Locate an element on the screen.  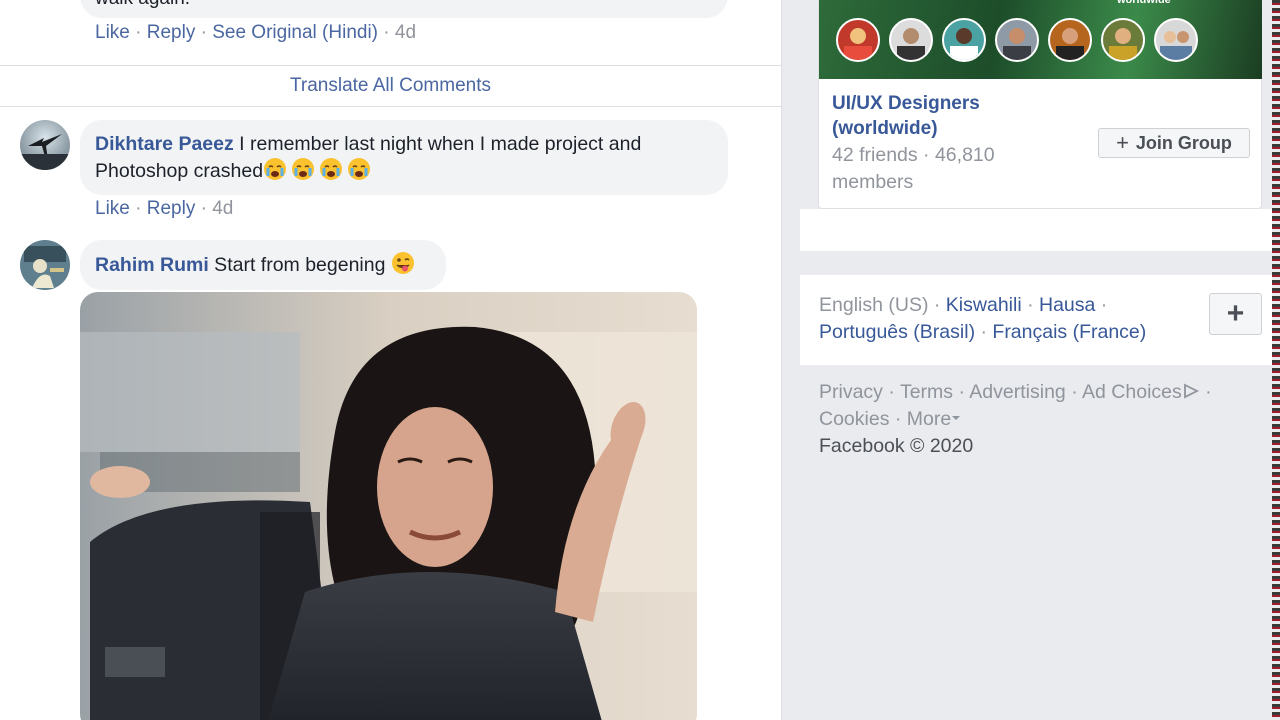
avatar-dikhtare-paeez is located at coordinates (45, 145).